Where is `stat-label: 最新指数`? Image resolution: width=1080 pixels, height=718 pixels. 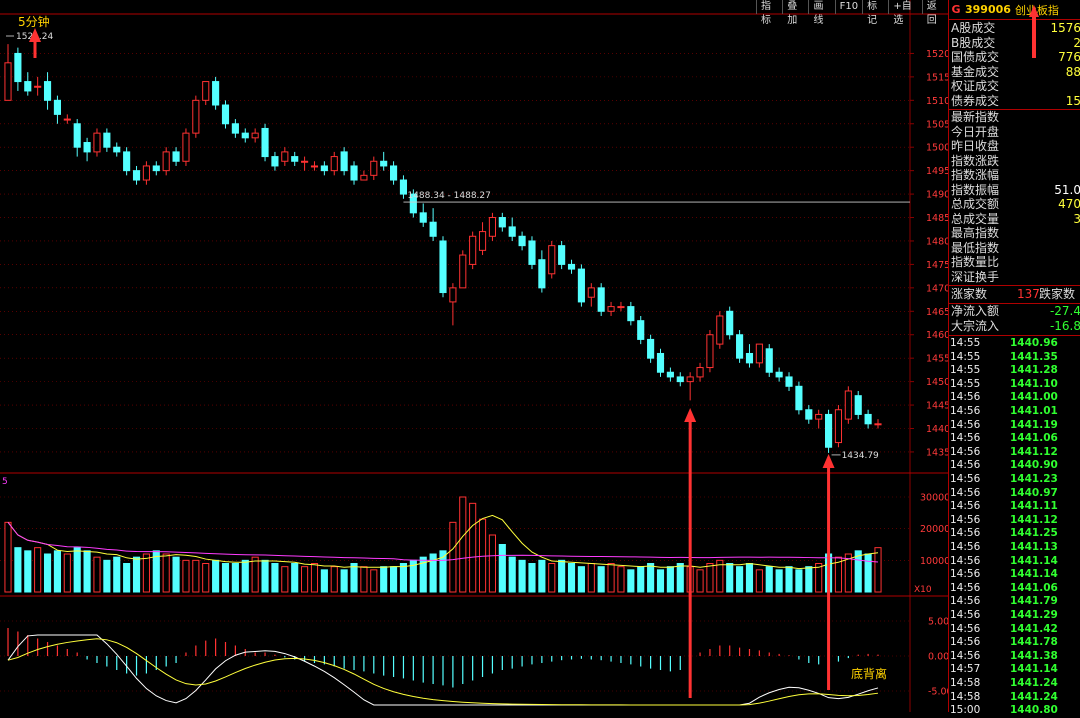 stat-label: 最新指数 is located at coordinates (975, 117).